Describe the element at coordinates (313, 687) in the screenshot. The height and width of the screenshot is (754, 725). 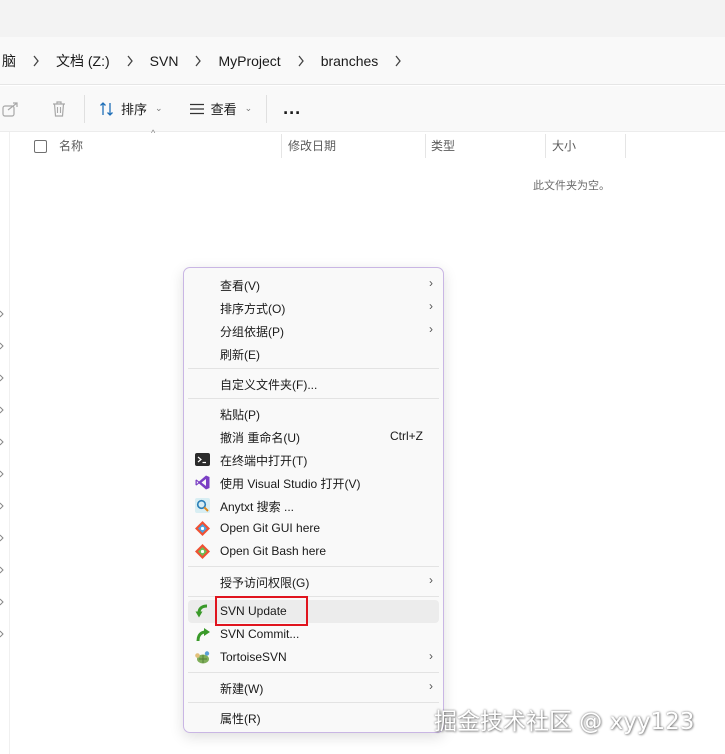
I see `menu-item-new: 新建(W) ›` at that location.